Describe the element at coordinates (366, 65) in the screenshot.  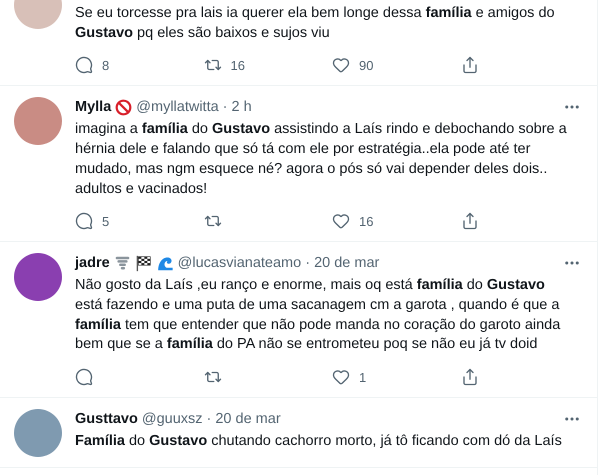
I see `action-count: 90` at that location.